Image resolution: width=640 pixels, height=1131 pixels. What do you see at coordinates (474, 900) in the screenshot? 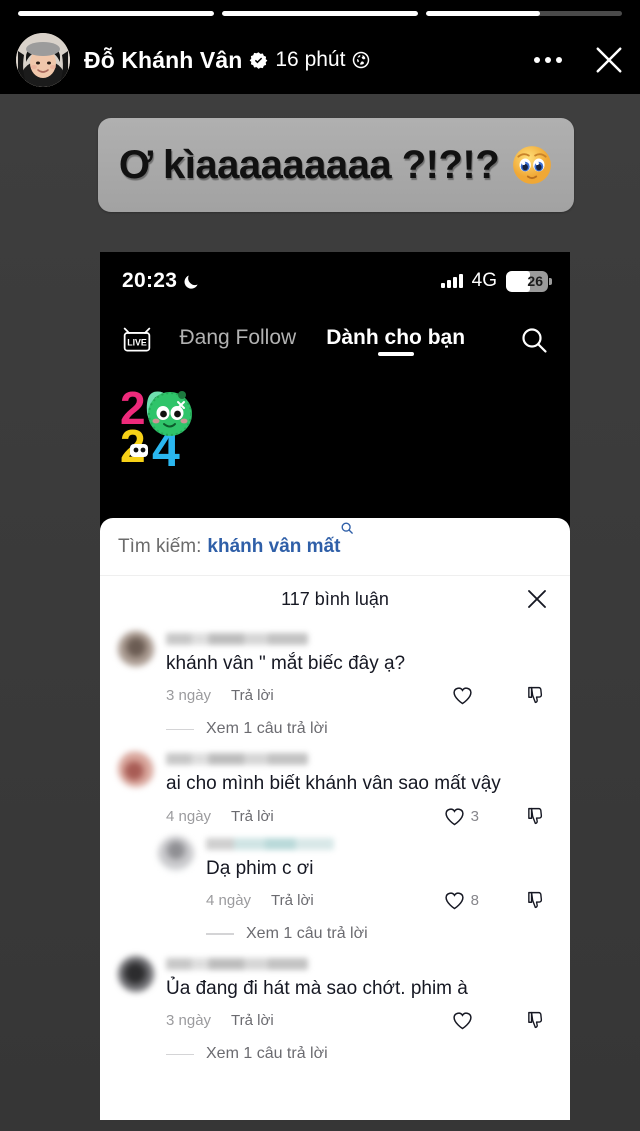
I see `like-count: 8` at bounding box center [474, 900].